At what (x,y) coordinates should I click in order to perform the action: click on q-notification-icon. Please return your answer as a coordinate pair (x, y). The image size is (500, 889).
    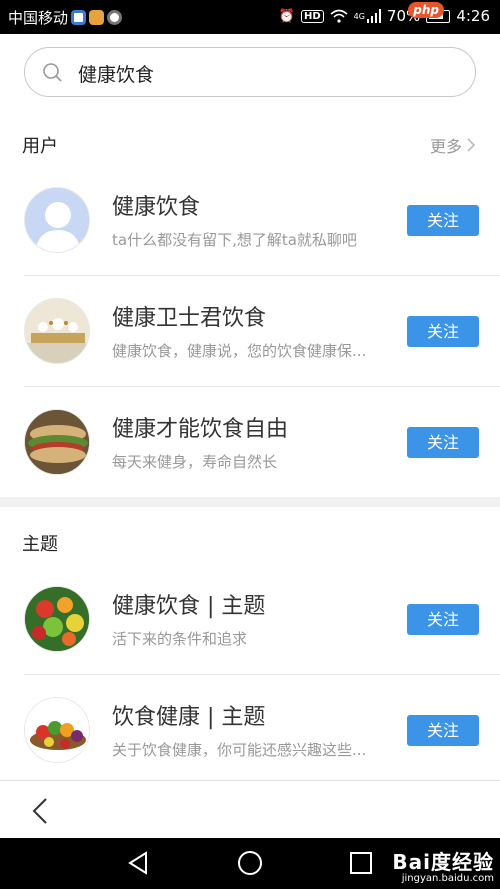
    Looking at the image, I should click on (115, 17).